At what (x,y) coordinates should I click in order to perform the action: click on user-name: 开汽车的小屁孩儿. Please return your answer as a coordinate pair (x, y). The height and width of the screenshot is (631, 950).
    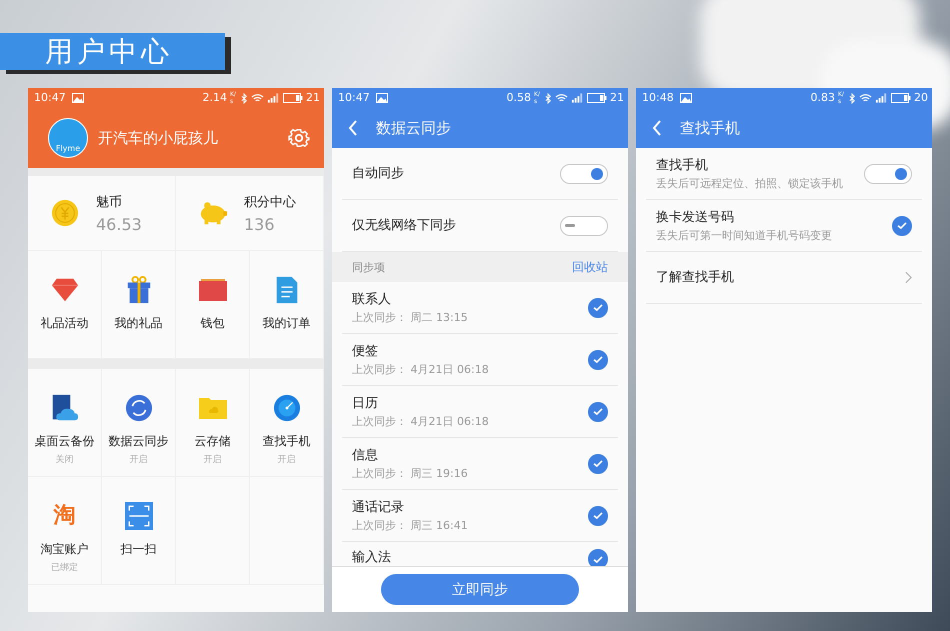
    Looking at the image, I should click on (158, 138).